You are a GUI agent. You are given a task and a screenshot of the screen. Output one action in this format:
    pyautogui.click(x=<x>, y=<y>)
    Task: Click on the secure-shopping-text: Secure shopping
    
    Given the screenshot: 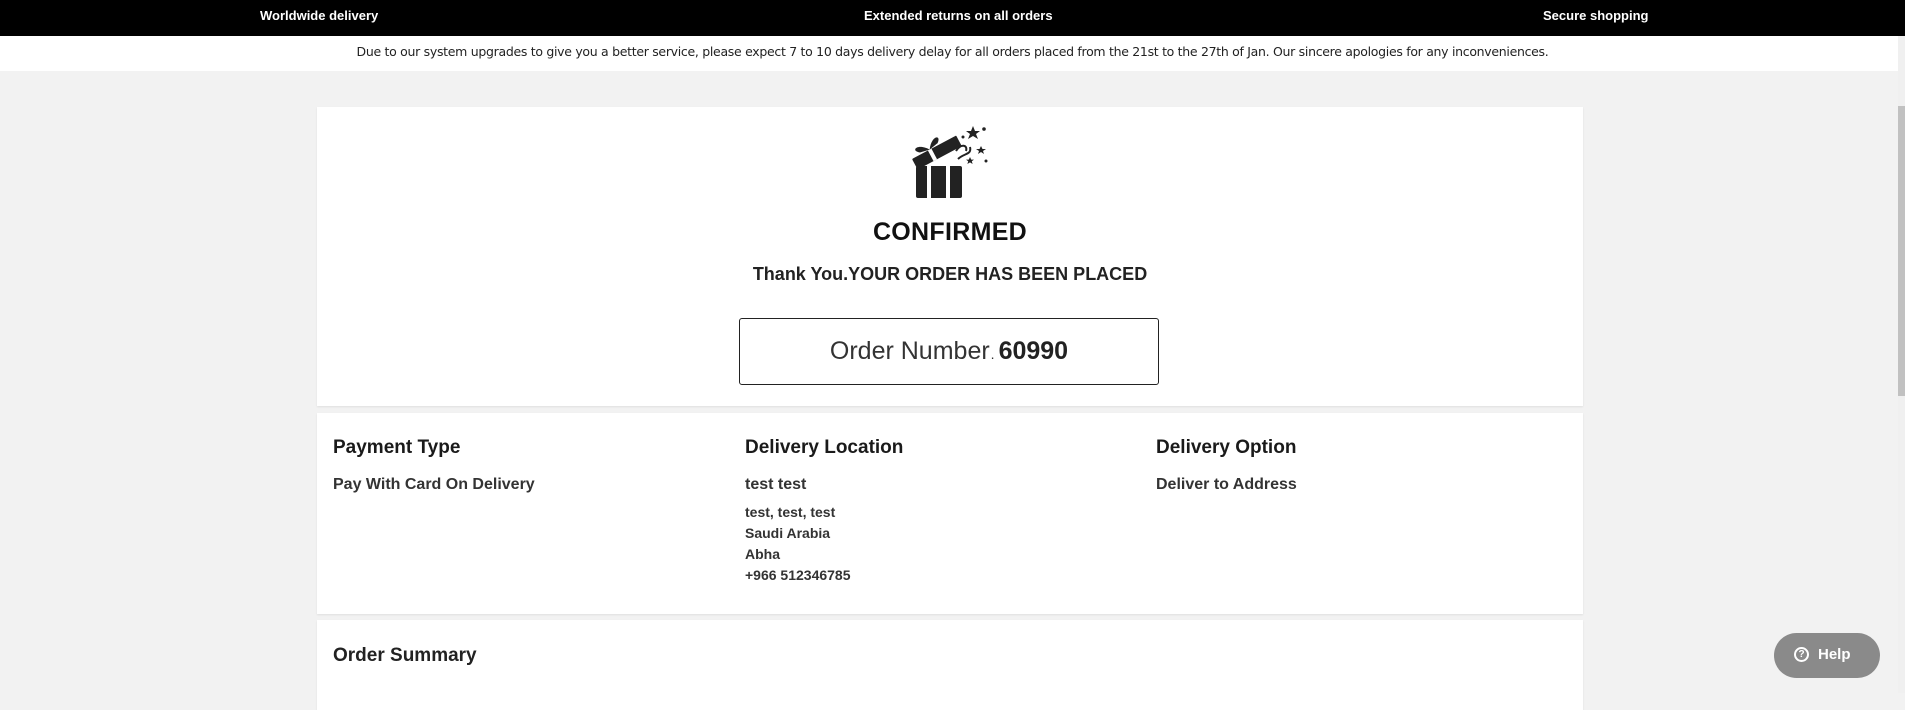 What is the action you would take?
    pyautogui.click(x=1596, y=15)
    